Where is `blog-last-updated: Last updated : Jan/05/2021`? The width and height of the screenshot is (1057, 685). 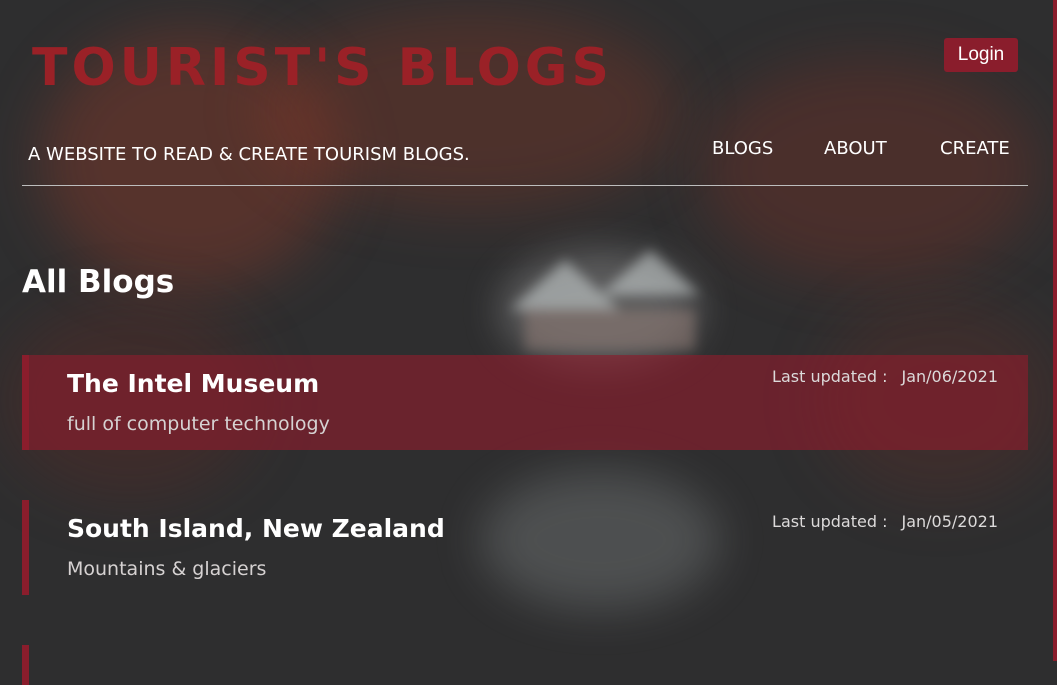
blog-last-updated: Last updated : Jan/05/2021 is located at coordinates (885, 521).